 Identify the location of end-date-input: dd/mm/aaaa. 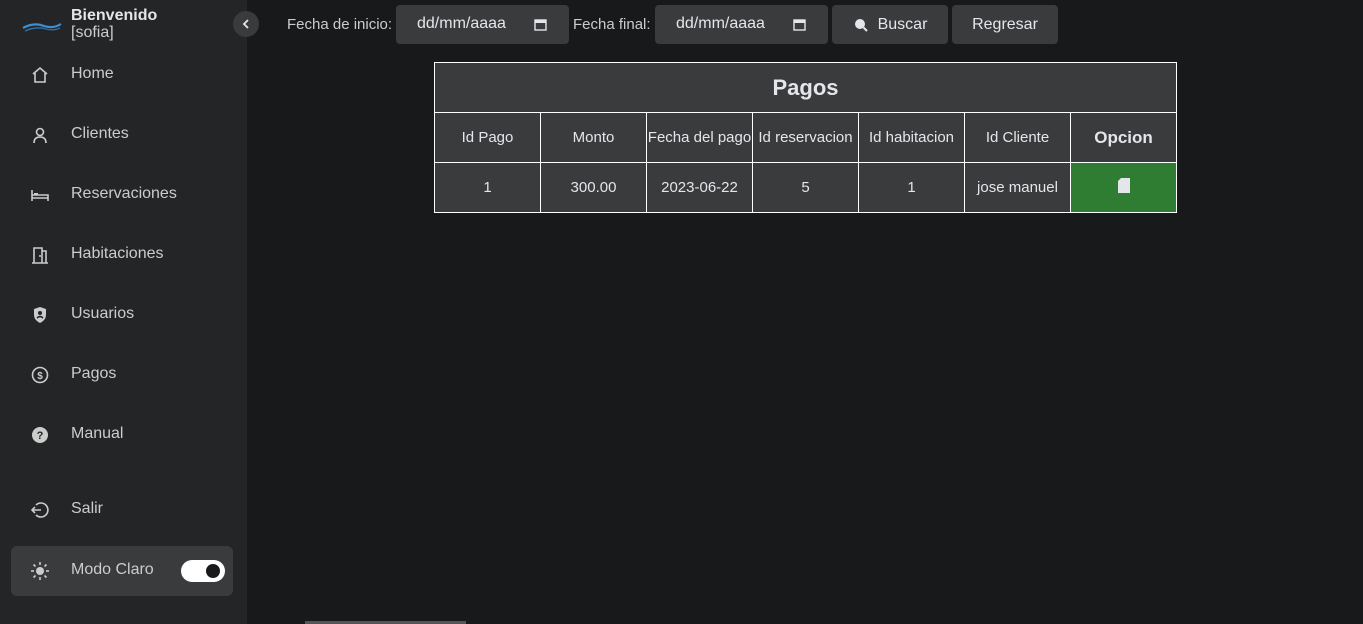
(741, 24).